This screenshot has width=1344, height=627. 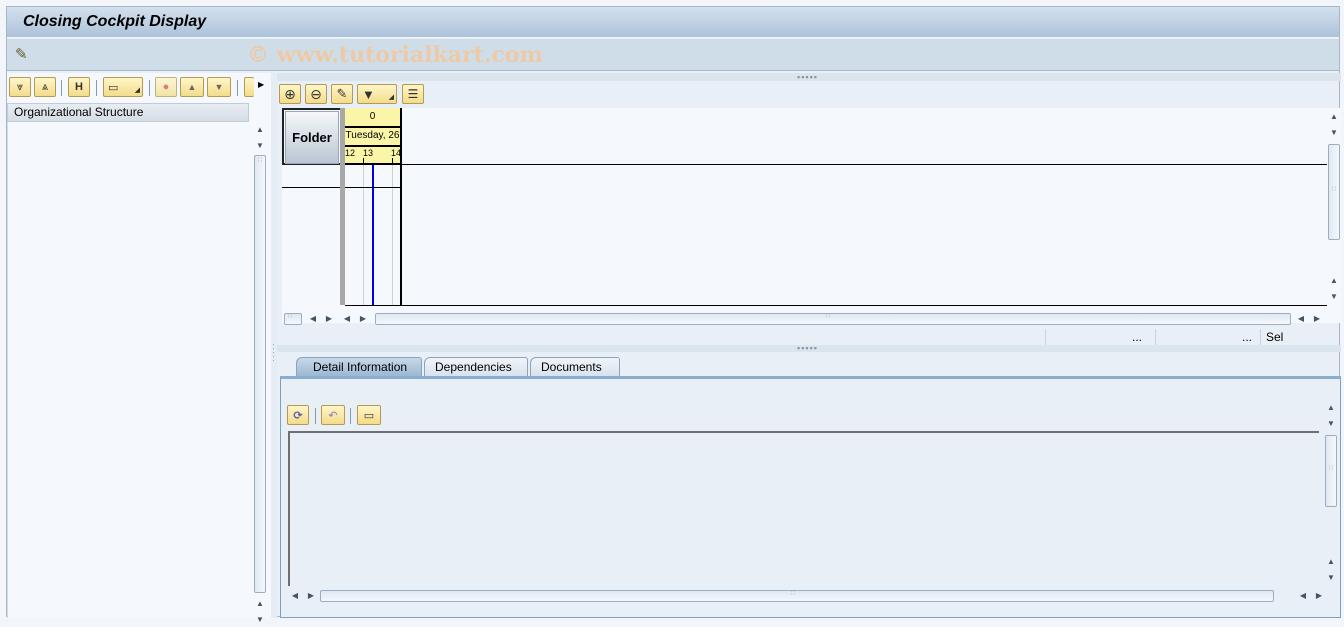 What do you see at coordinates (249, 87) in the screenshot?
I see `more-tools-button` at bounding box center [249, 87].